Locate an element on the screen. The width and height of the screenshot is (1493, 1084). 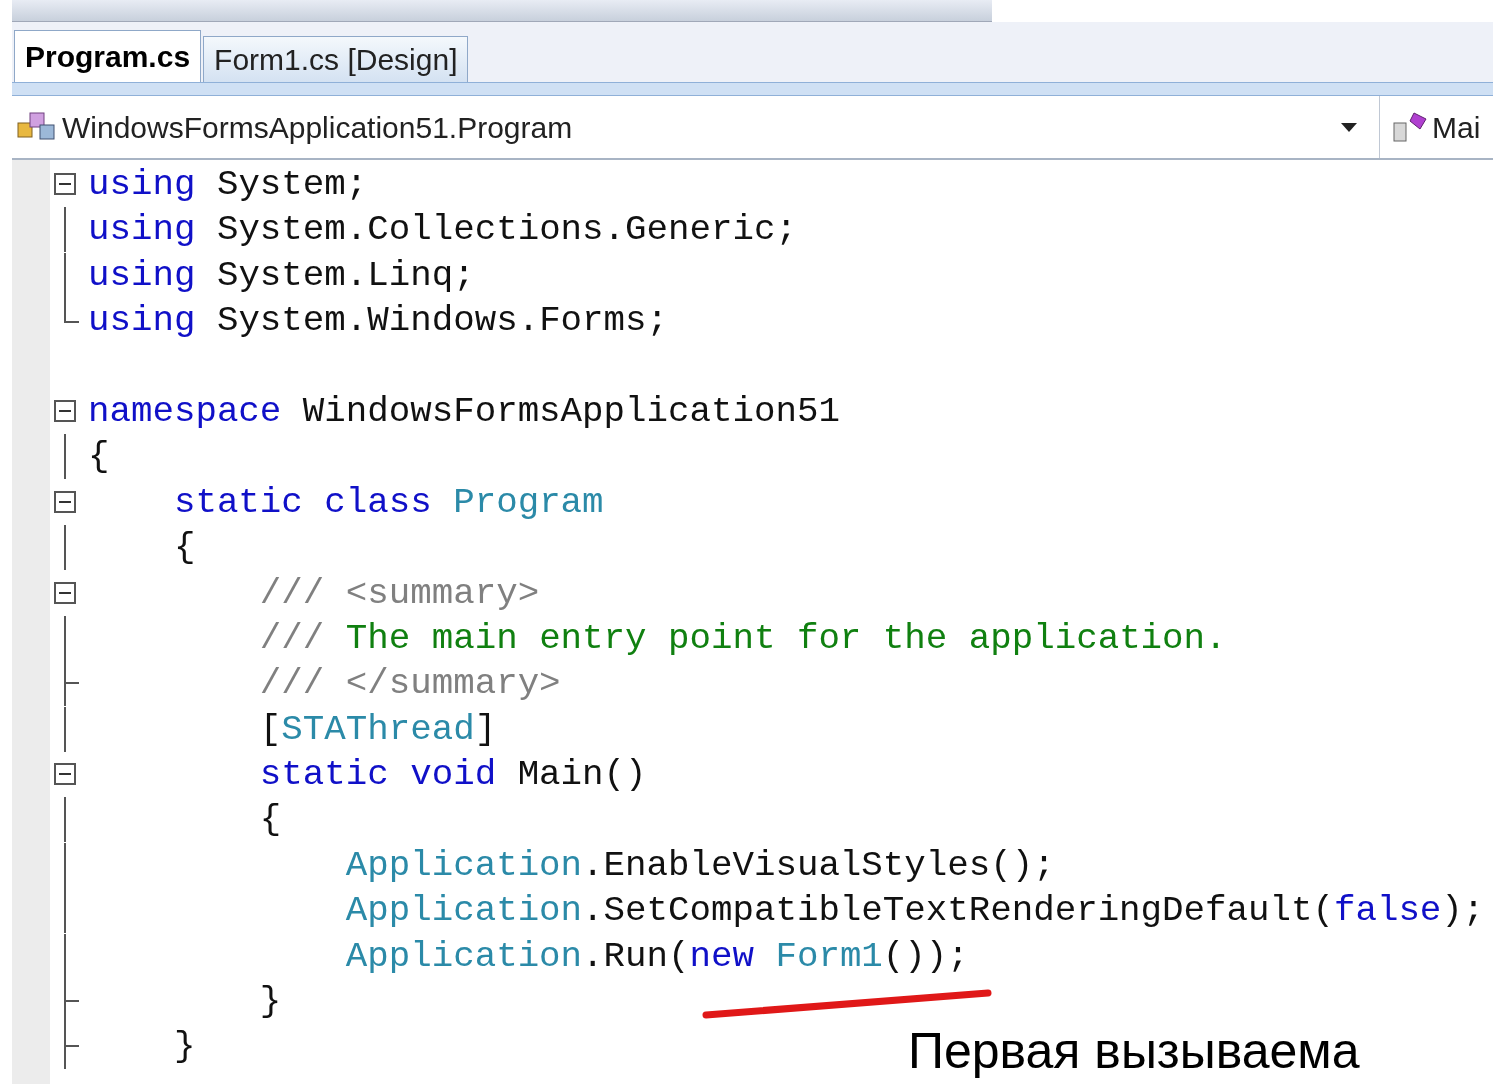
code-line: Application.SetCompatibleTextRenderingDefault(false); is located at coordinates (914, 911).